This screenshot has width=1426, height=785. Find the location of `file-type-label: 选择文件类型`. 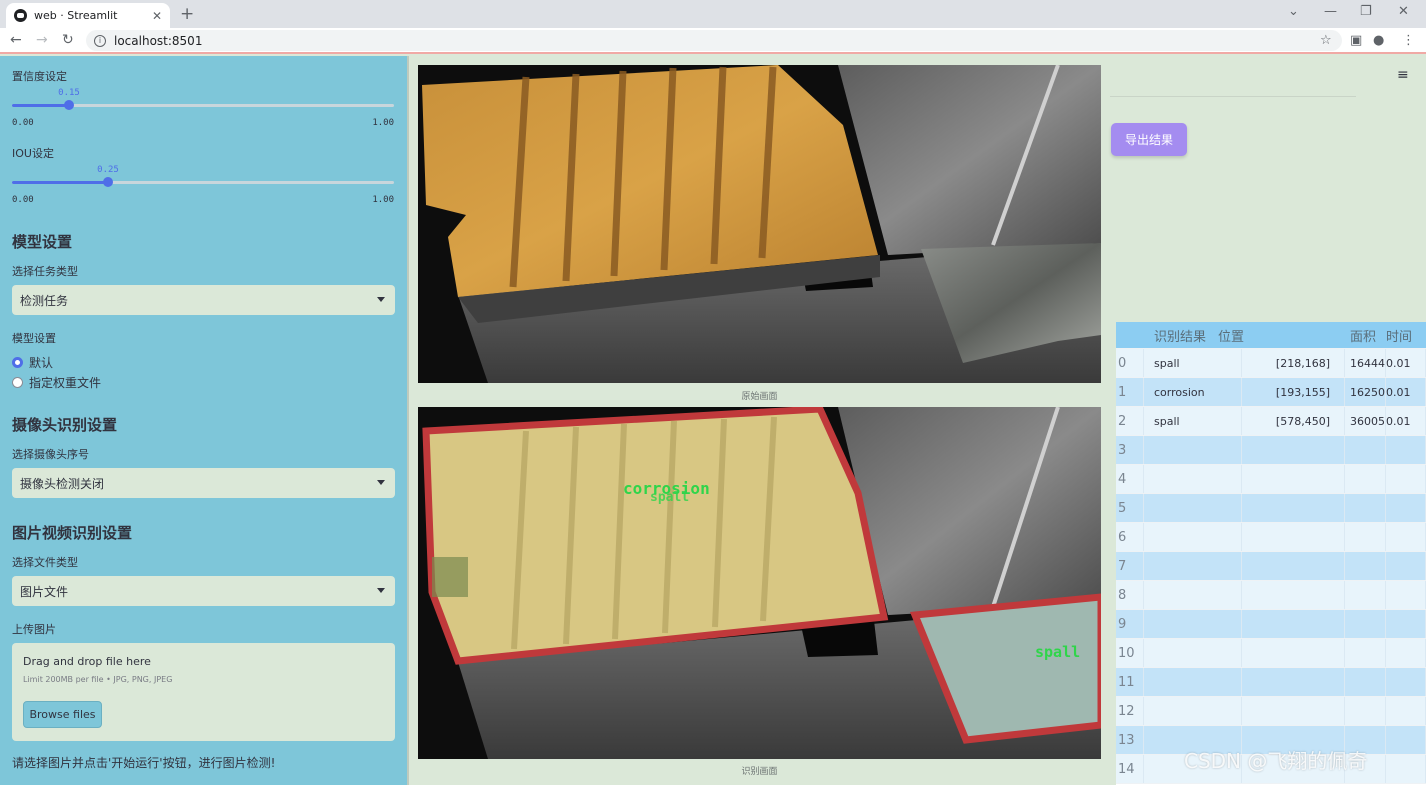

file-type-label: 选择文件类型 is located at coordinates (45, 562).